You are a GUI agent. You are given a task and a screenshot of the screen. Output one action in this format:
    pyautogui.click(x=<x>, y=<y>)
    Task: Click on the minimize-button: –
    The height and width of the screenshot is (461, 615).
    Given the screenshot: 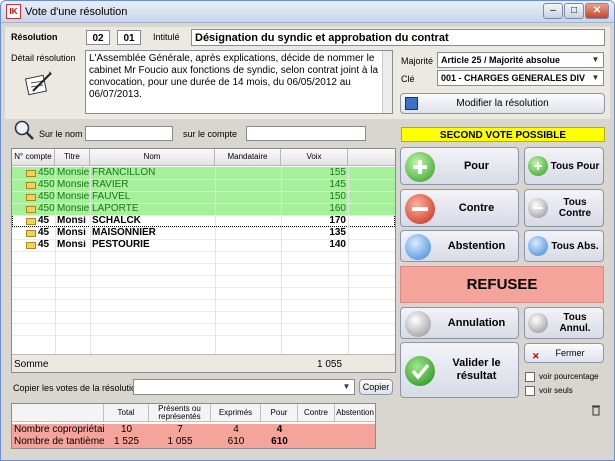 What is the action you would take?
    pyautogui.click(x=553, y=11)
    